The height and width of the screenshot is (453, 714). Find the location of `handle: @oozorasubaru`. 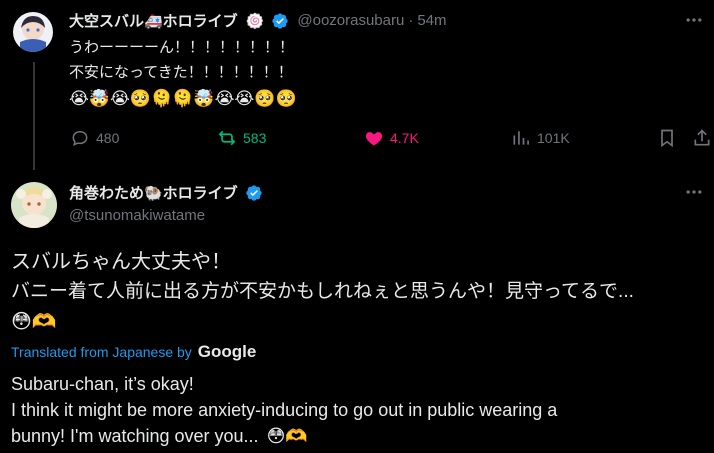

handle: @oozorasubaru is located at coordinates (350, 20).